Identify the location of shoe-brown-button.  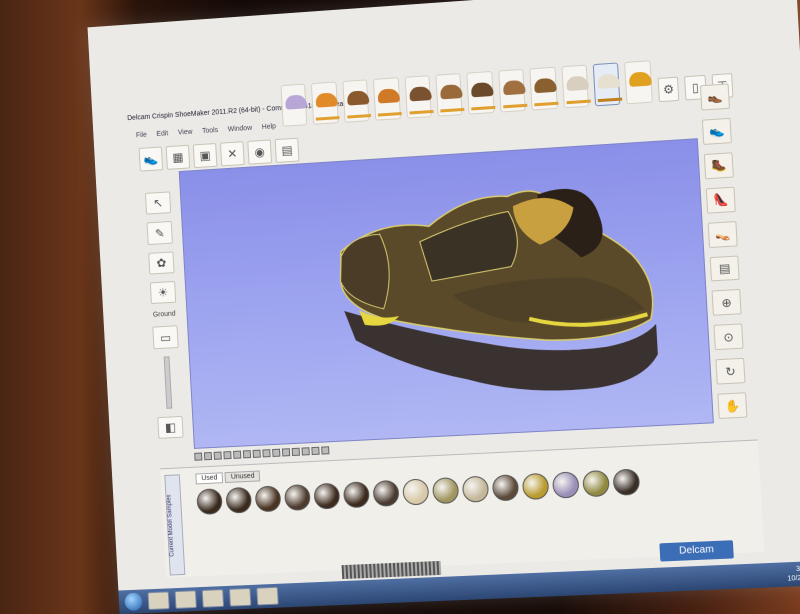
(356, 101).